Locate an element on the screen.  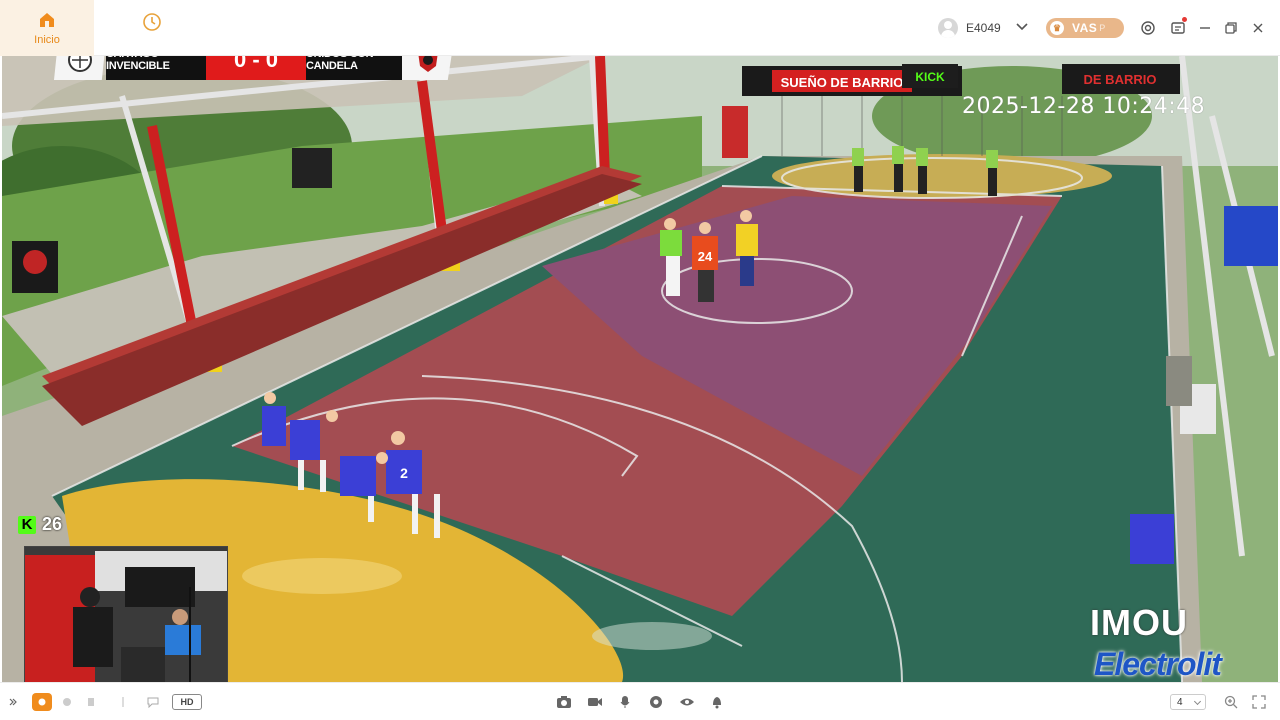
ptz-control-icon is located at coordinates (656, 702).